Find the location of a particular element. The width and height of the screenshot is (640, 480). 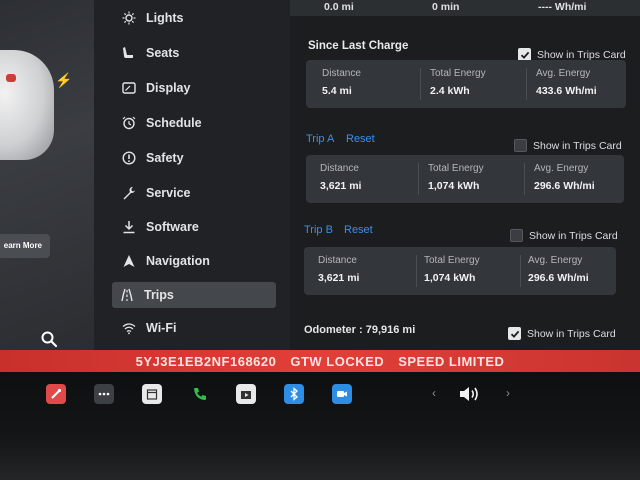

since-last-charge-title: Since Last Charge is located at coordinates (358, 46).